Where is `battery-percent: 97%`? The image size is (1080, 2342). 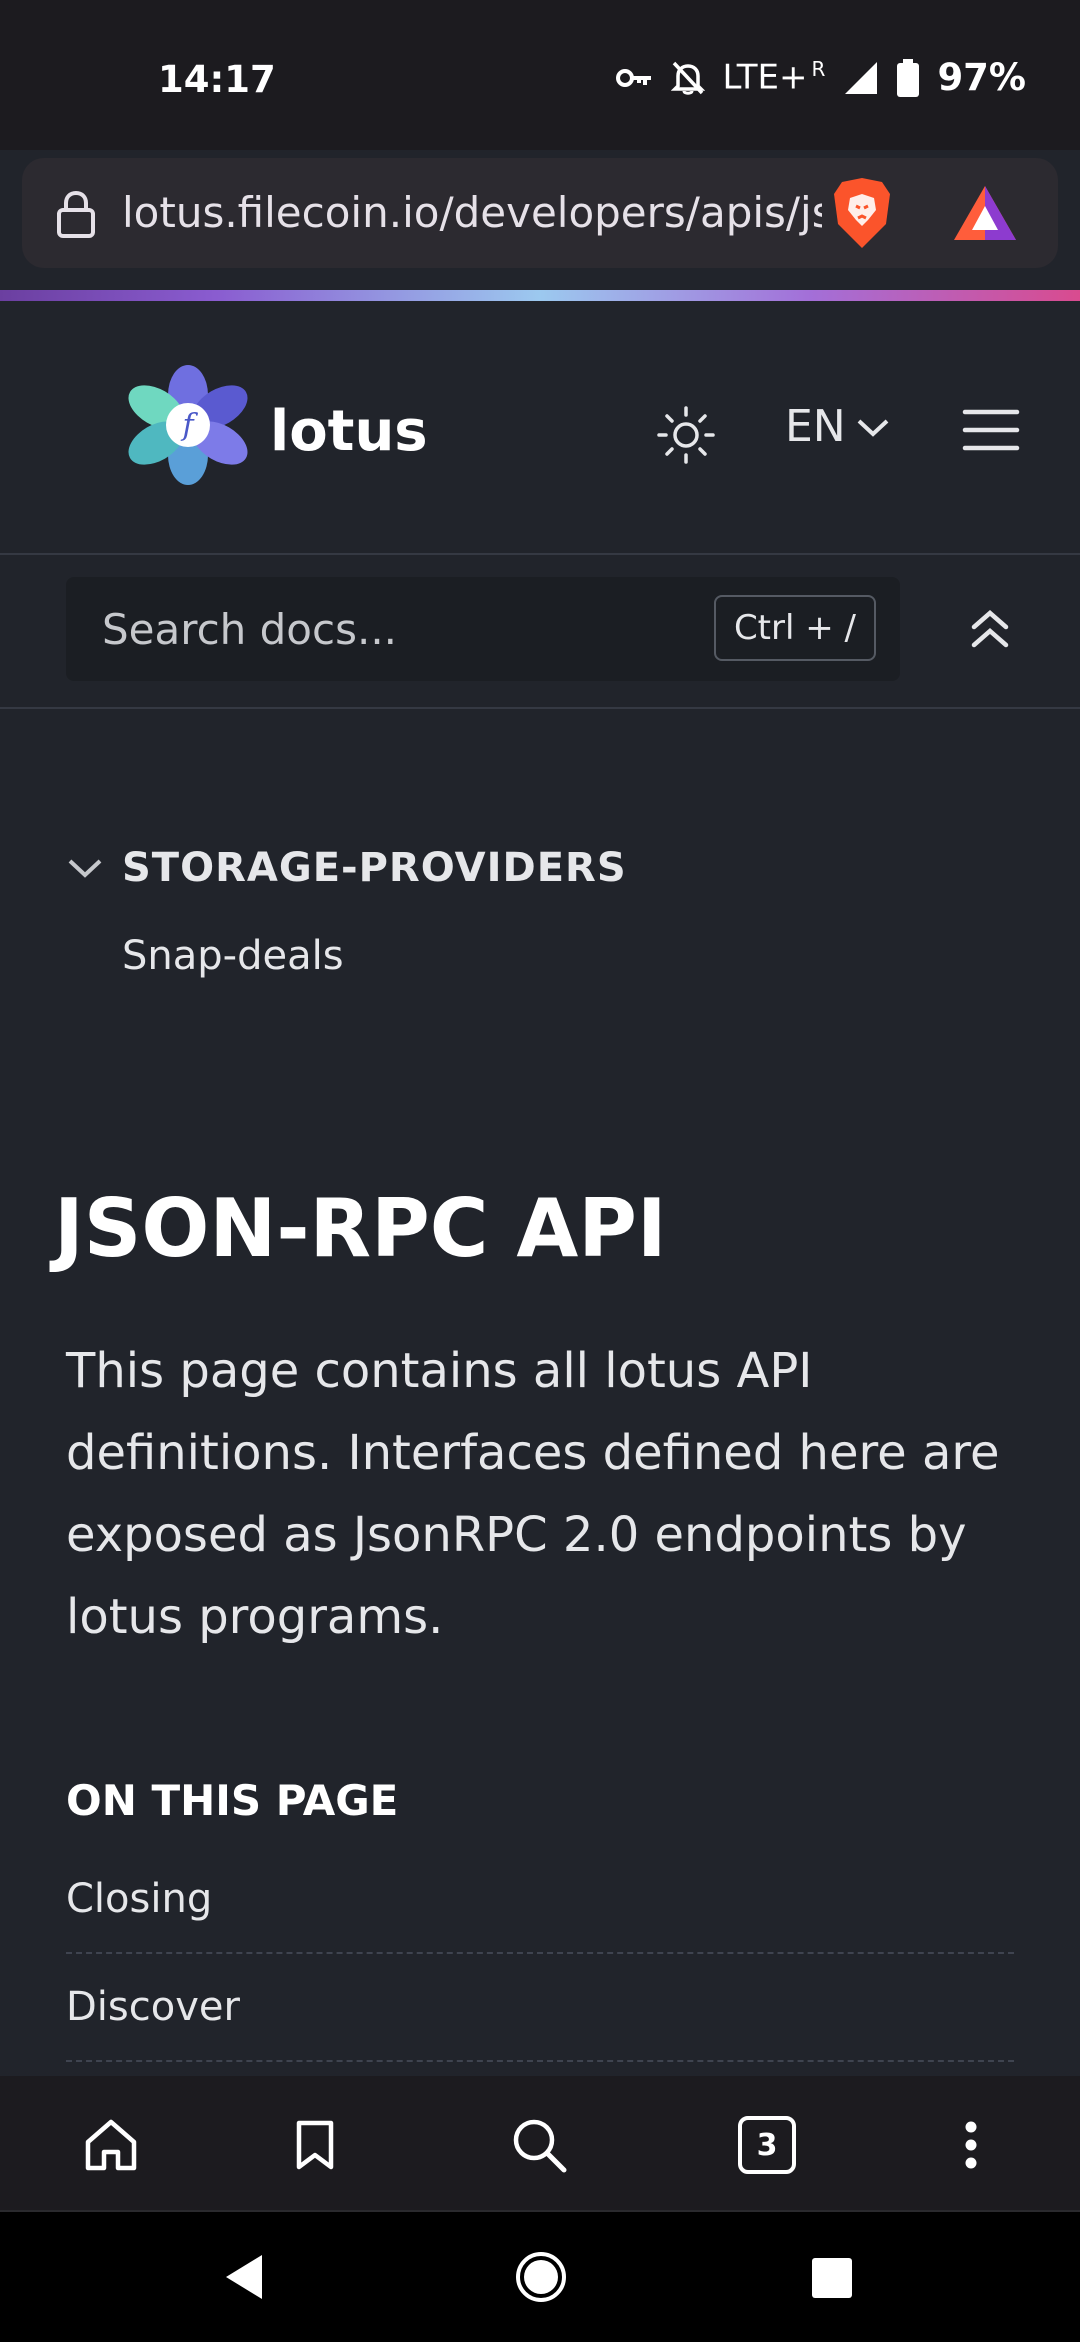 battery-percent: 97% is located at coordinates (981, 77).